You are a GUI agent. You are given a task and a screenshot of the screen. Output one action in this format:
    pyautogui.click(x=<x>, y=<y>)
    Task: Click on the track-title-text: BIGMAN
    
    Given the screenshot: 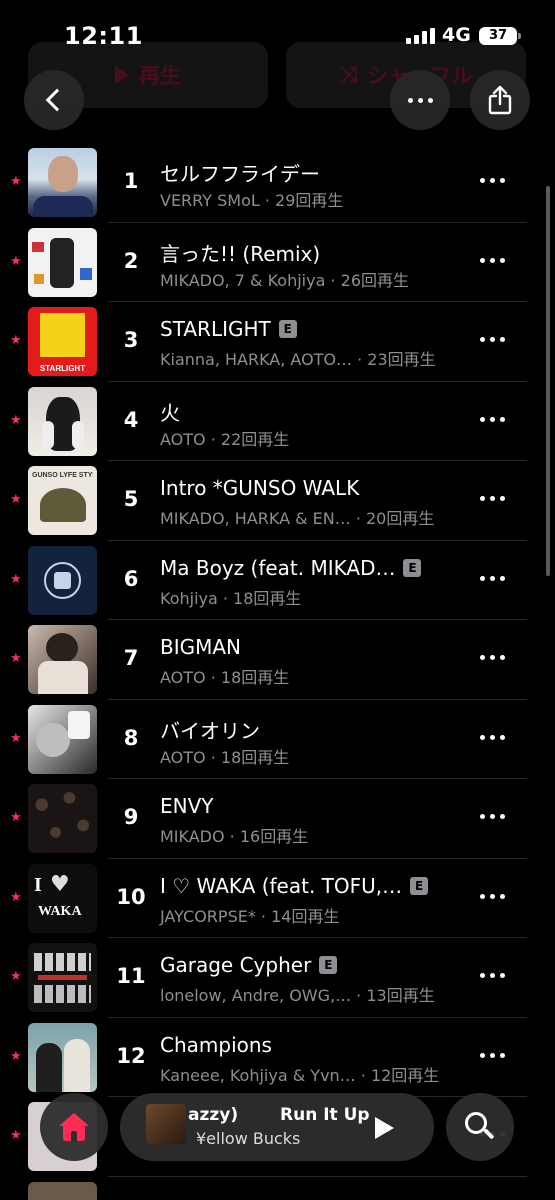 What is the action you would take?
    pyautogui.click(x=201, y=647)
    